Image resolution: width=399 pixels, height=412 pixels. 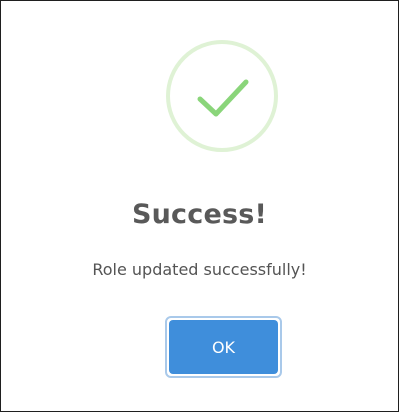 I want to click on success-check-icon, so click(x=222, y=96).